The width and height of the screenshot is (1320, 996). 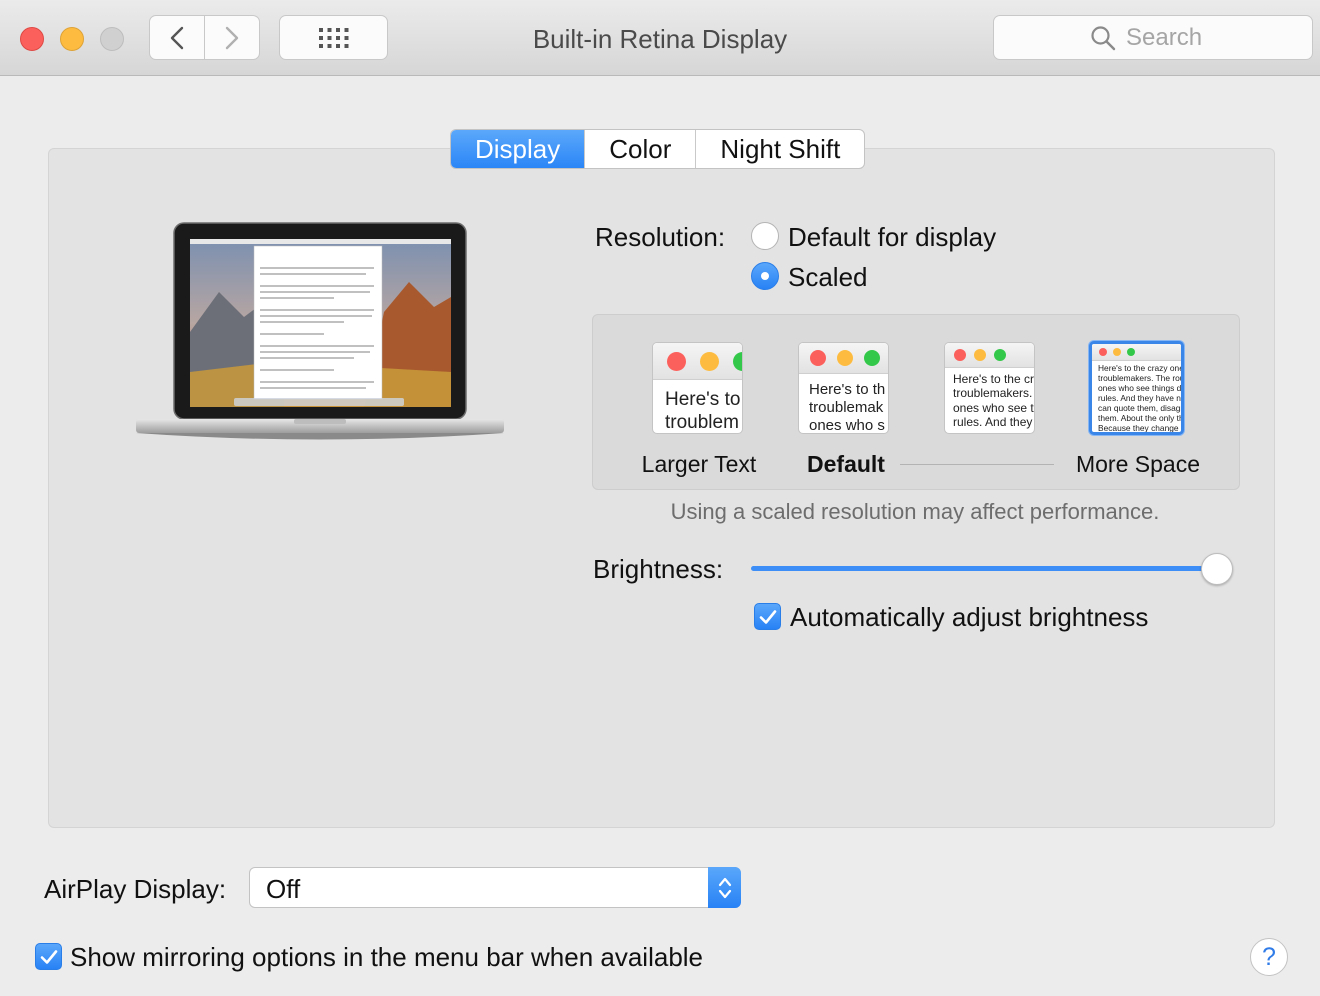 I want to click on search-field, so click(x=1153, y=37).